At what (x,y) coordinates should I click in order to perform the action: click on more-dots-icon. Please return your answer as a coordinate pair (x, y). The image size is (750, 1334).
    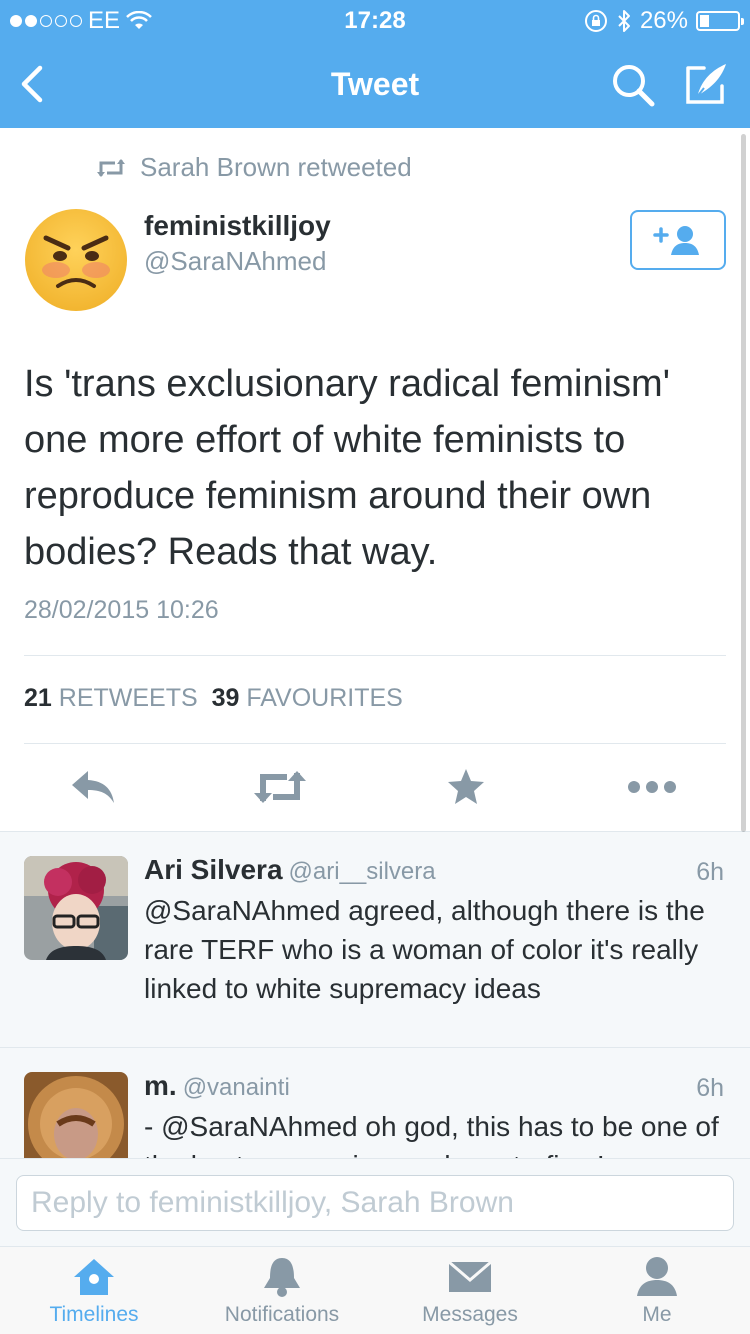
    Looking at the image, I should click on (652, 787).